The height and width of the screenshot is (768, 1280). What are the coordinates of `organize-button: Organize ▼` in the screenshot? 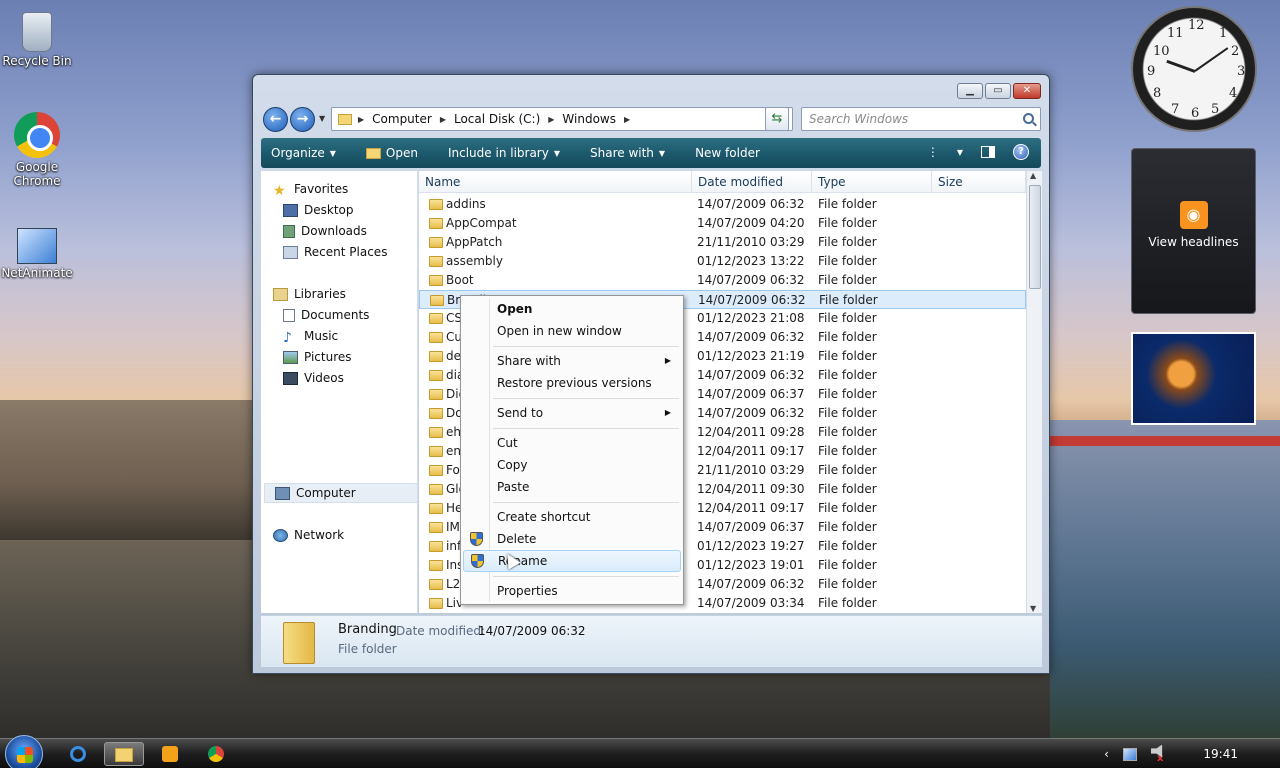 It's located at (303, 153).